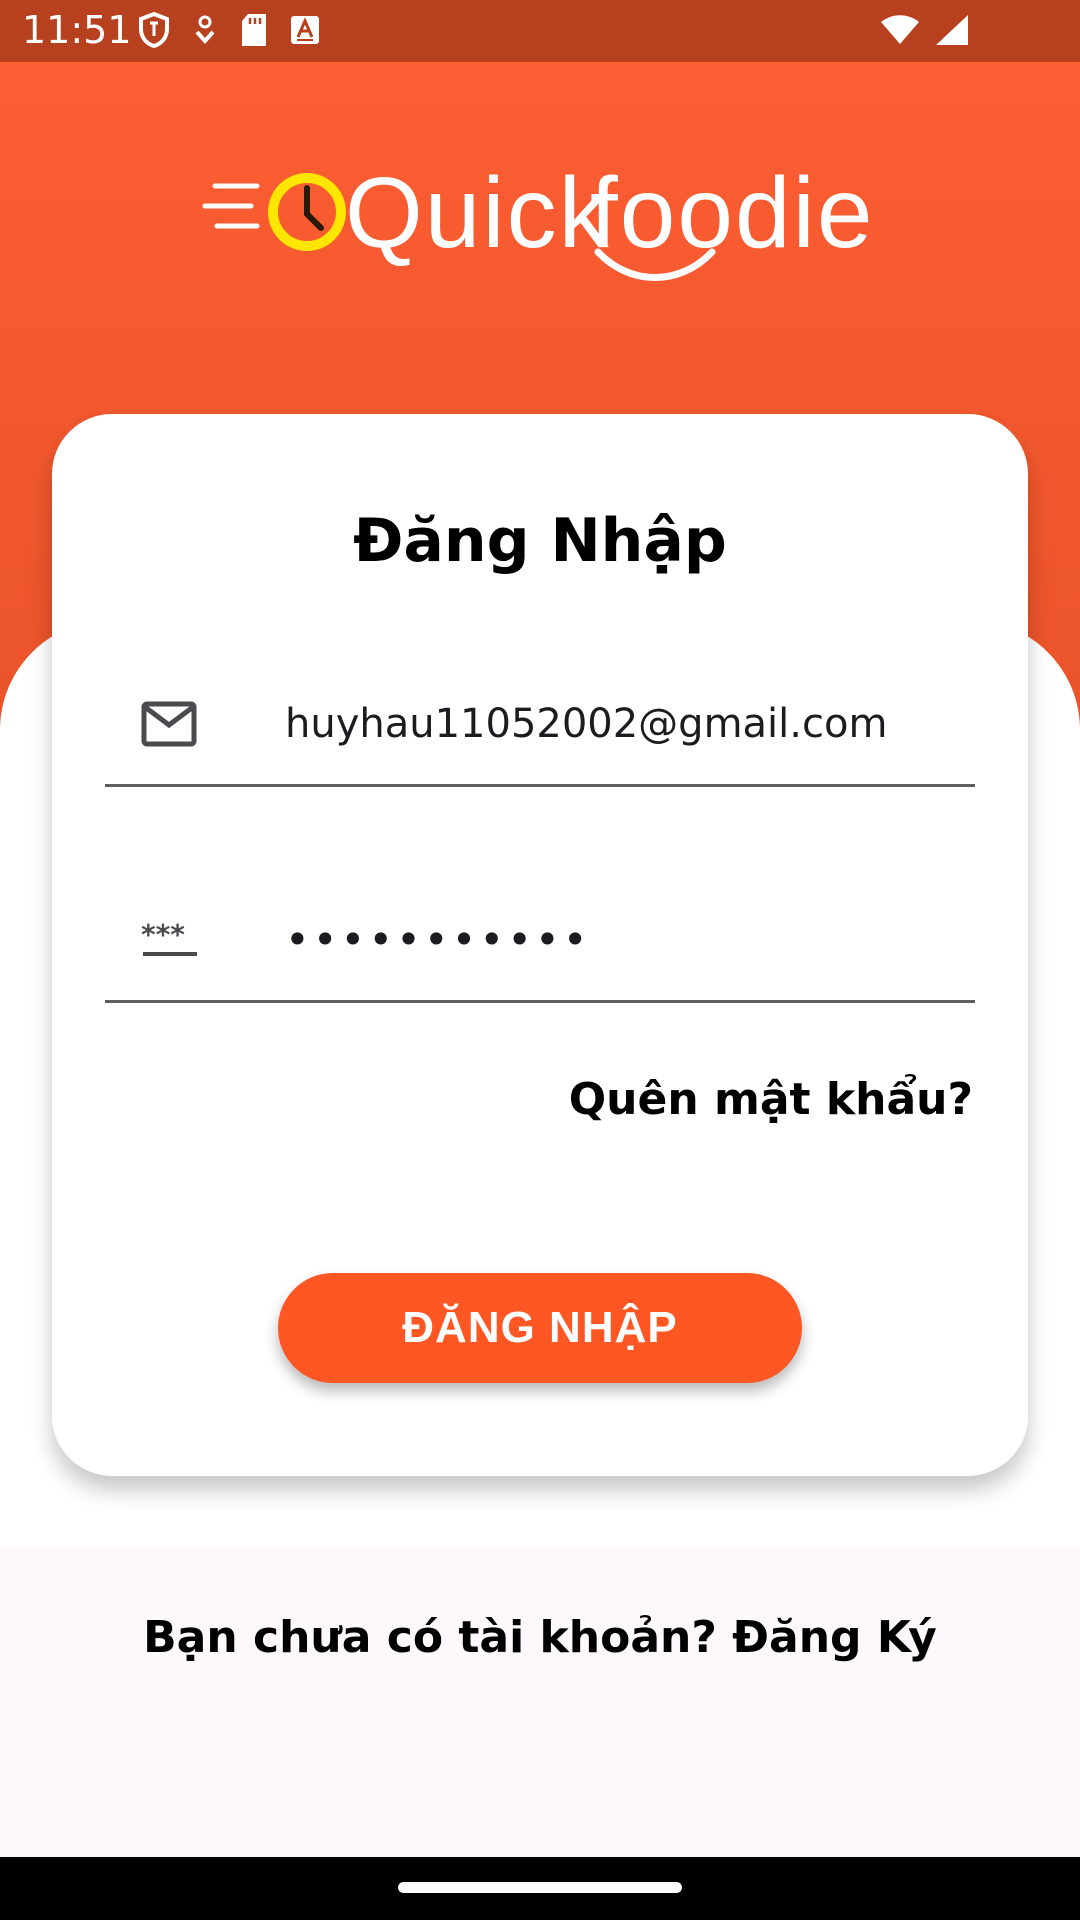  I want to click on password-field: *** •••••••••••, so click(540, 941).